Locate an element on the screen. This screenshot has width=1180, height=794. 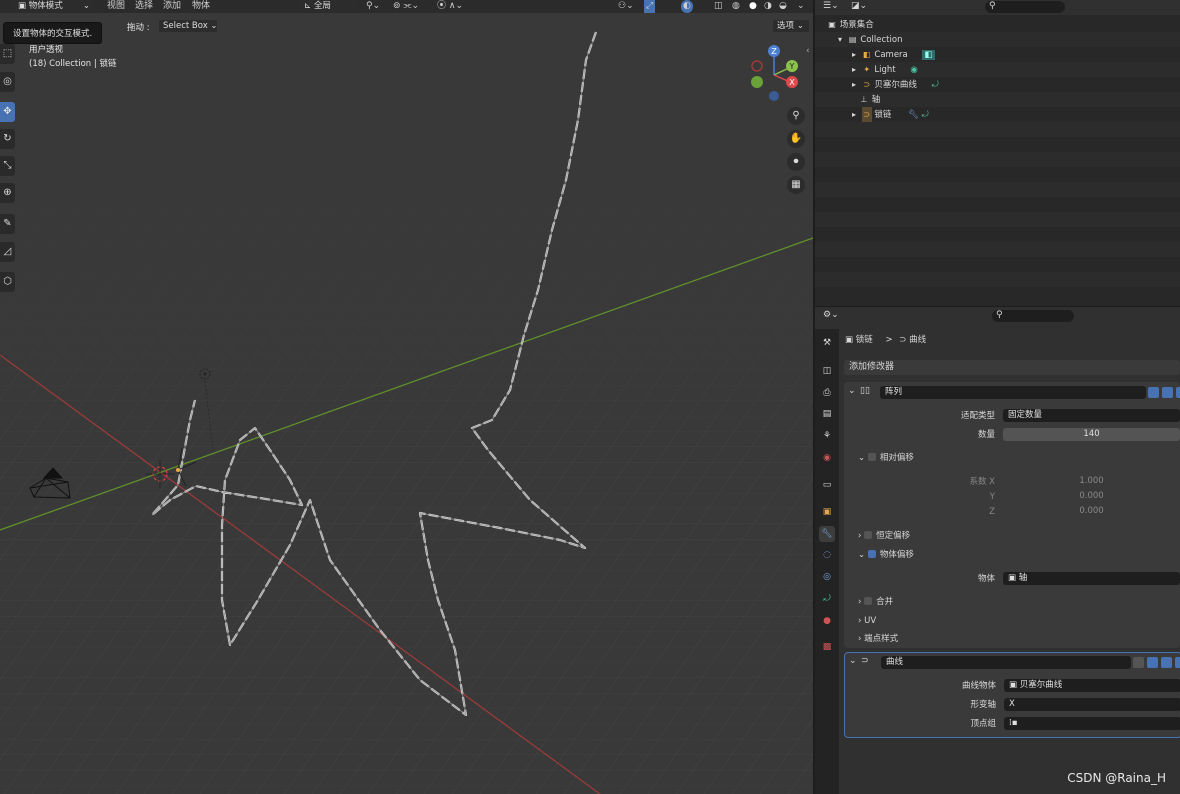
tool-tab-icon: ⚒ is located at coordinates (827, 343).